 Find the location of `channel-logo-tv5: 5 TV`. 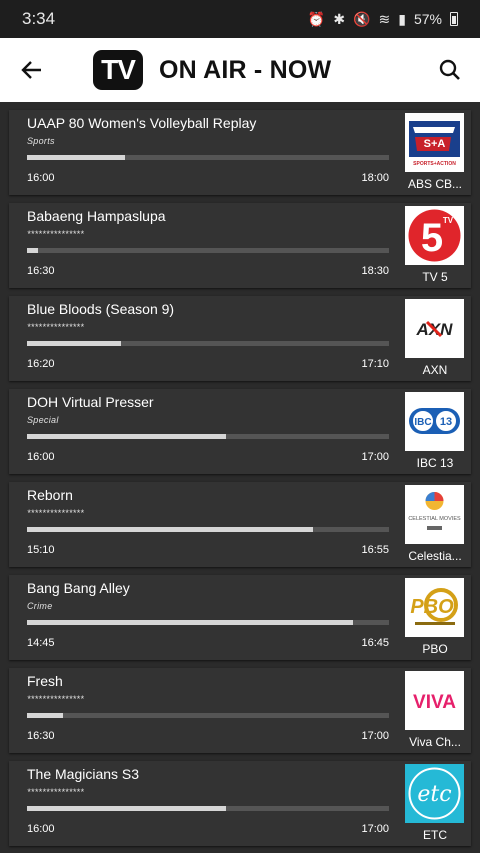

channel-logo-tv5: 5 TV is located at coordinates (434, 235).